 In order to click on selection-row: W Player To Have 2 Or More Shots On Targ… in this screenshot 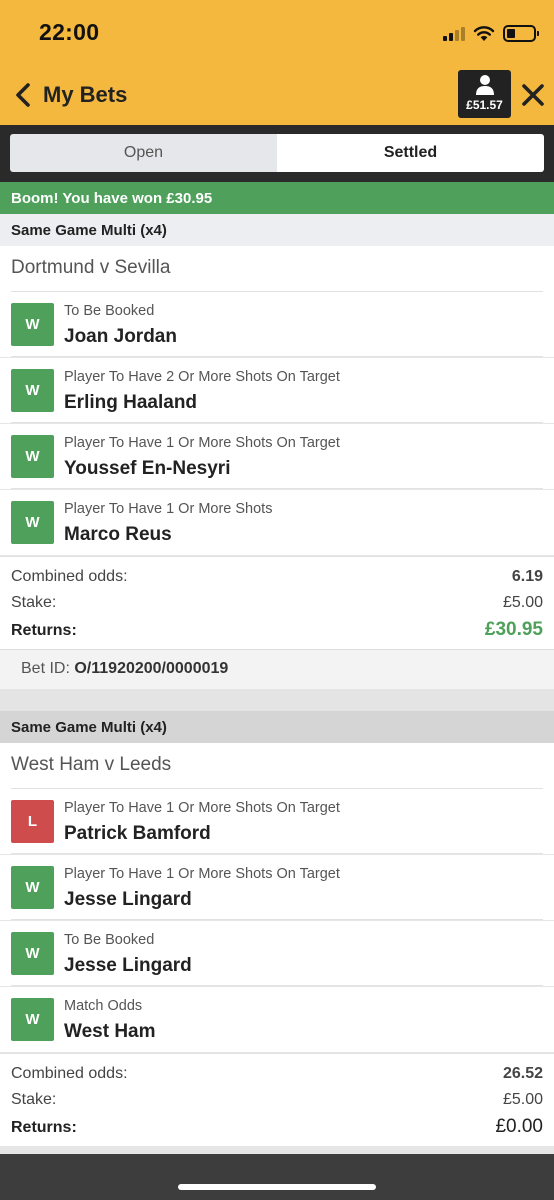, I will do `click(277, 390)`.